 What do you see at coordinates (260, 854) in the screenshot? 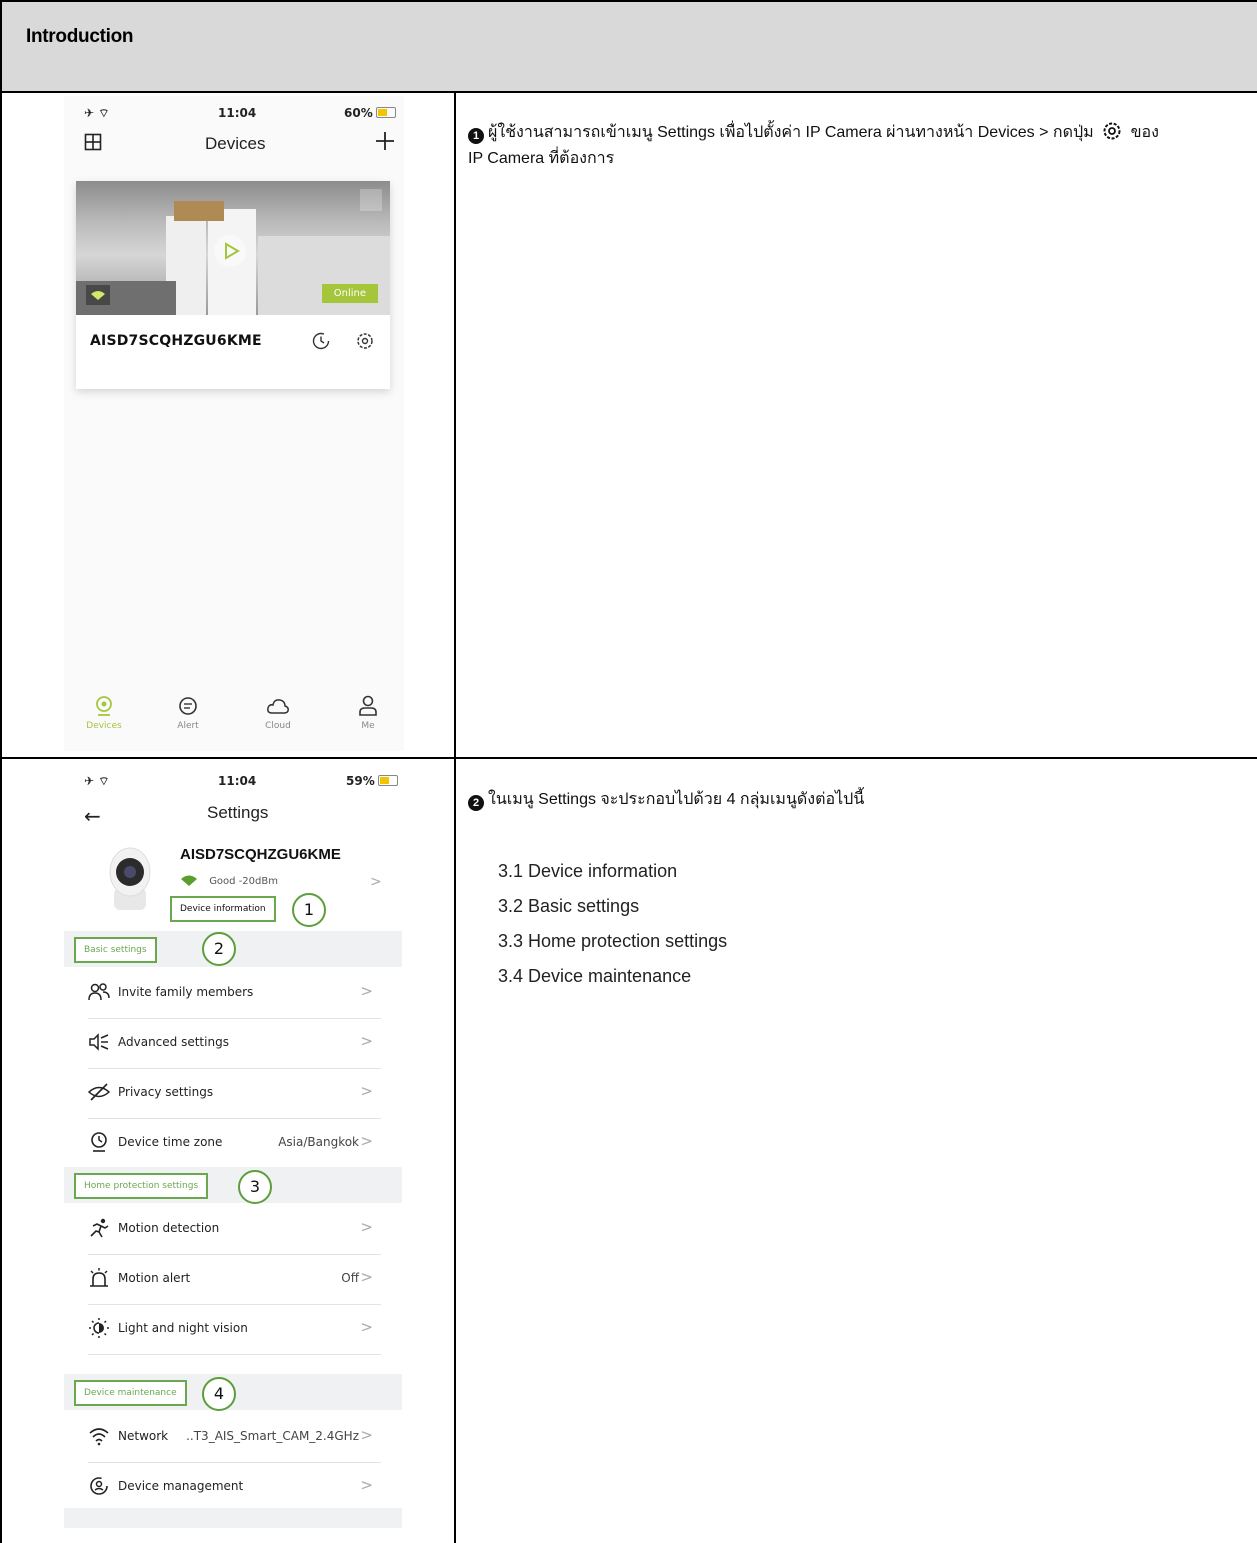
I see `settings-device-name: AISD7SCQHZGU6KME` at bounding box center [260, 854].